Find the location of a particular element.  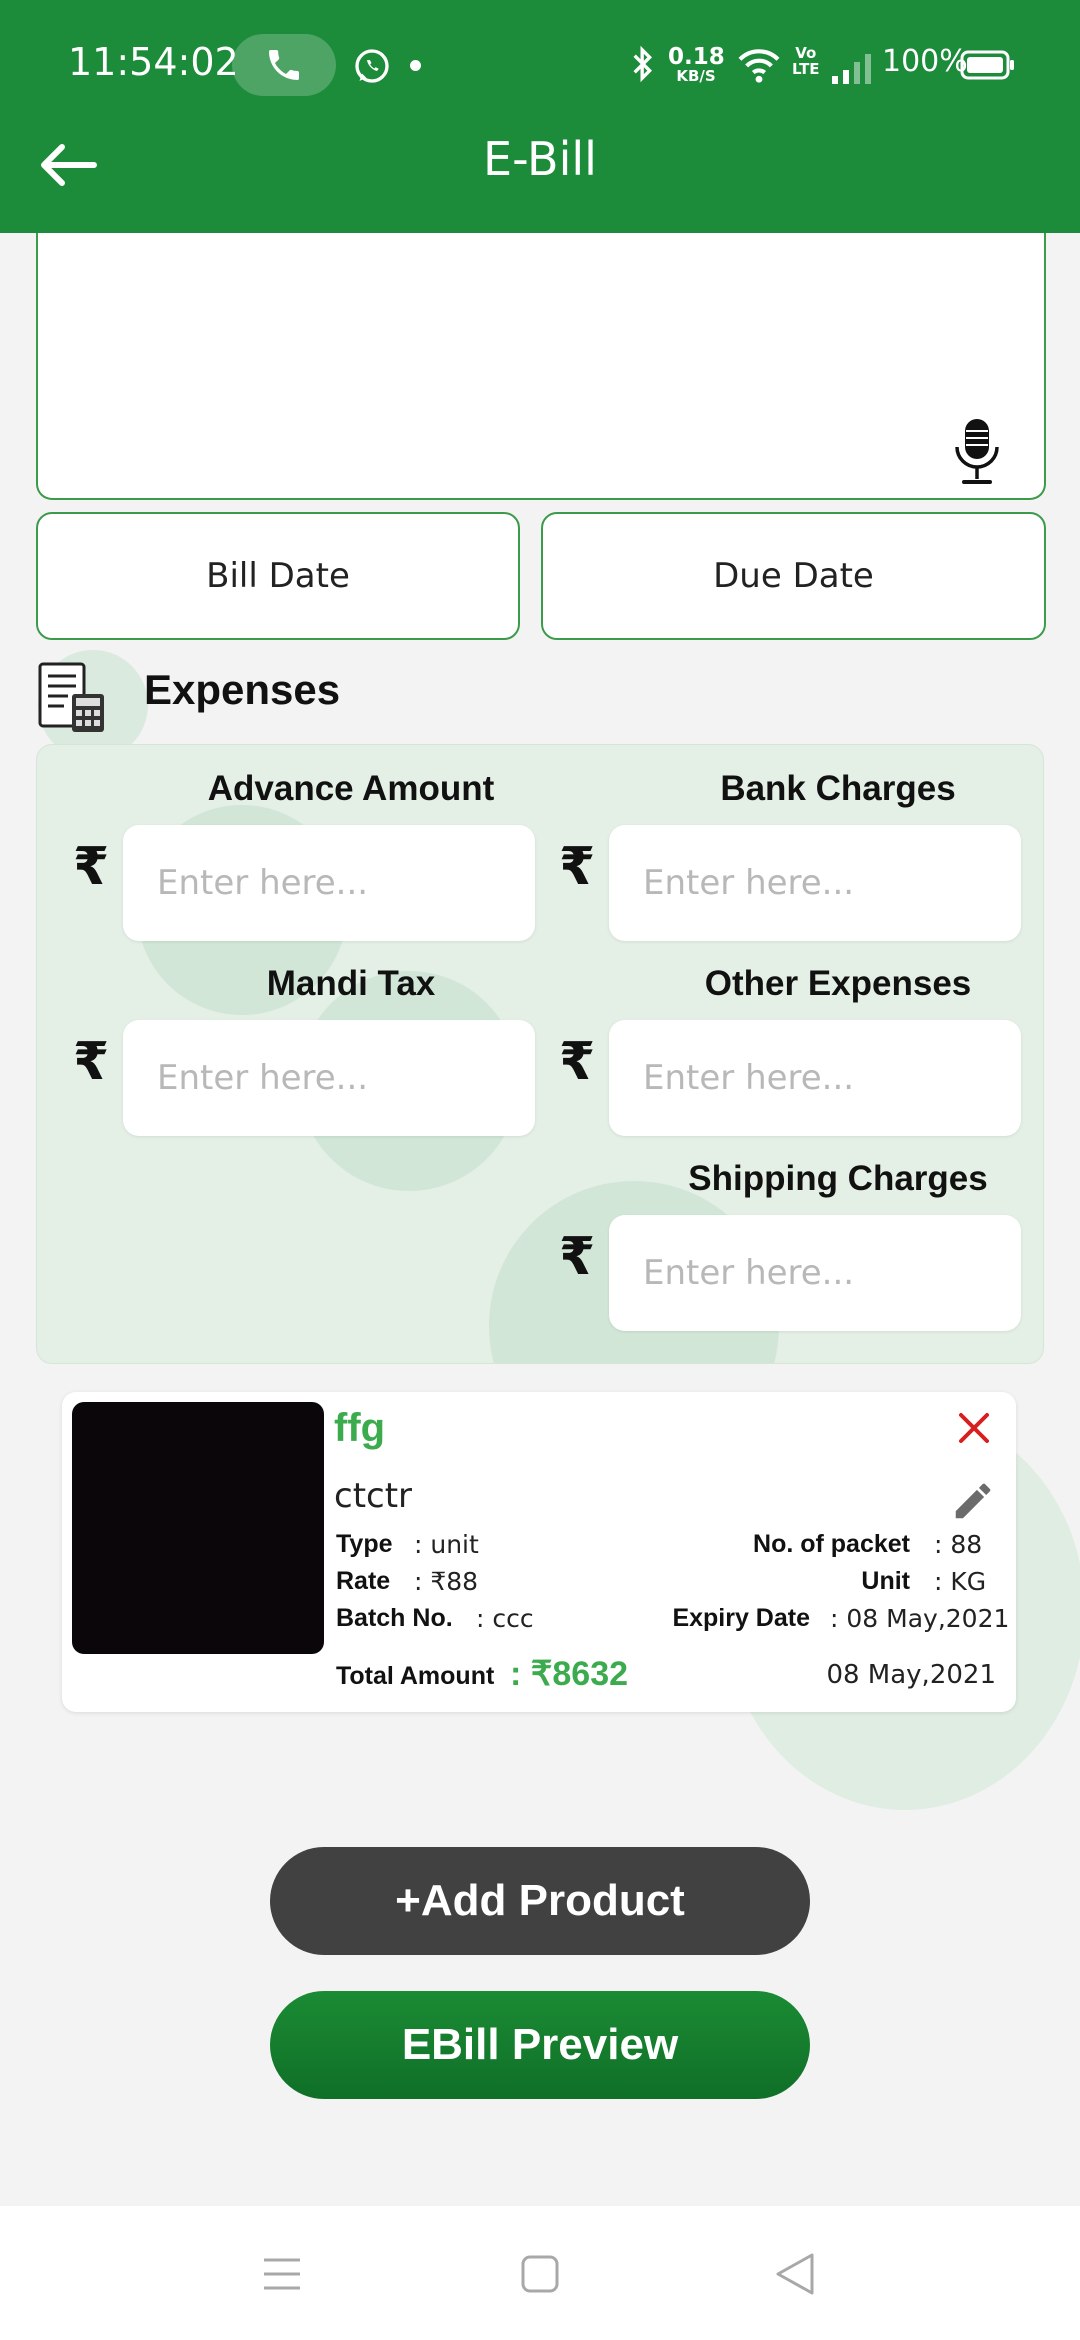

microphone-icon is located at coordinates (977, 452).